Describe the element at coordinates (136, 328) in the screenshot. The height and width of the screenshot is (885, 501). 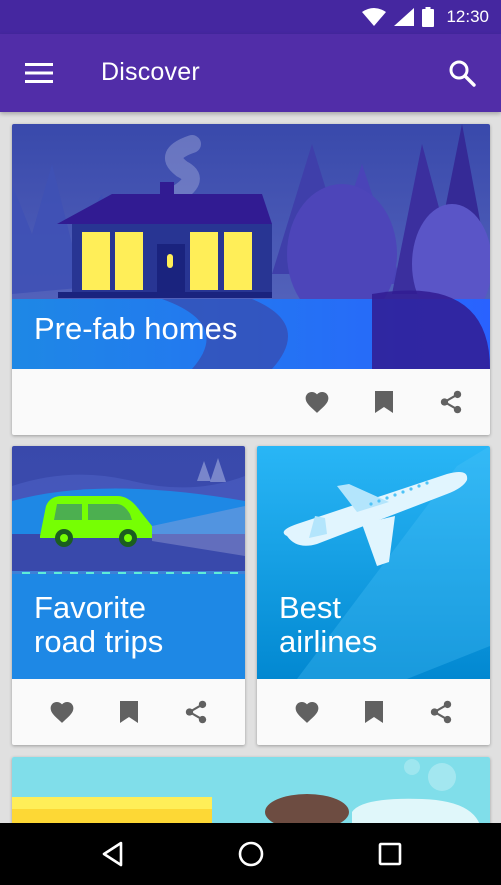
I see `card-title: Pre-fab homes` at that location.